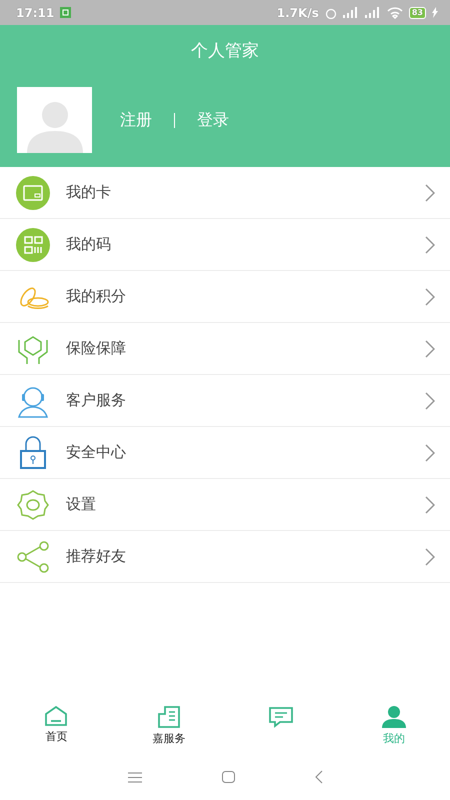  Describe the element at coordinates (89, 244) in the screenshot. I see `menu-label: 我的码` at that location.